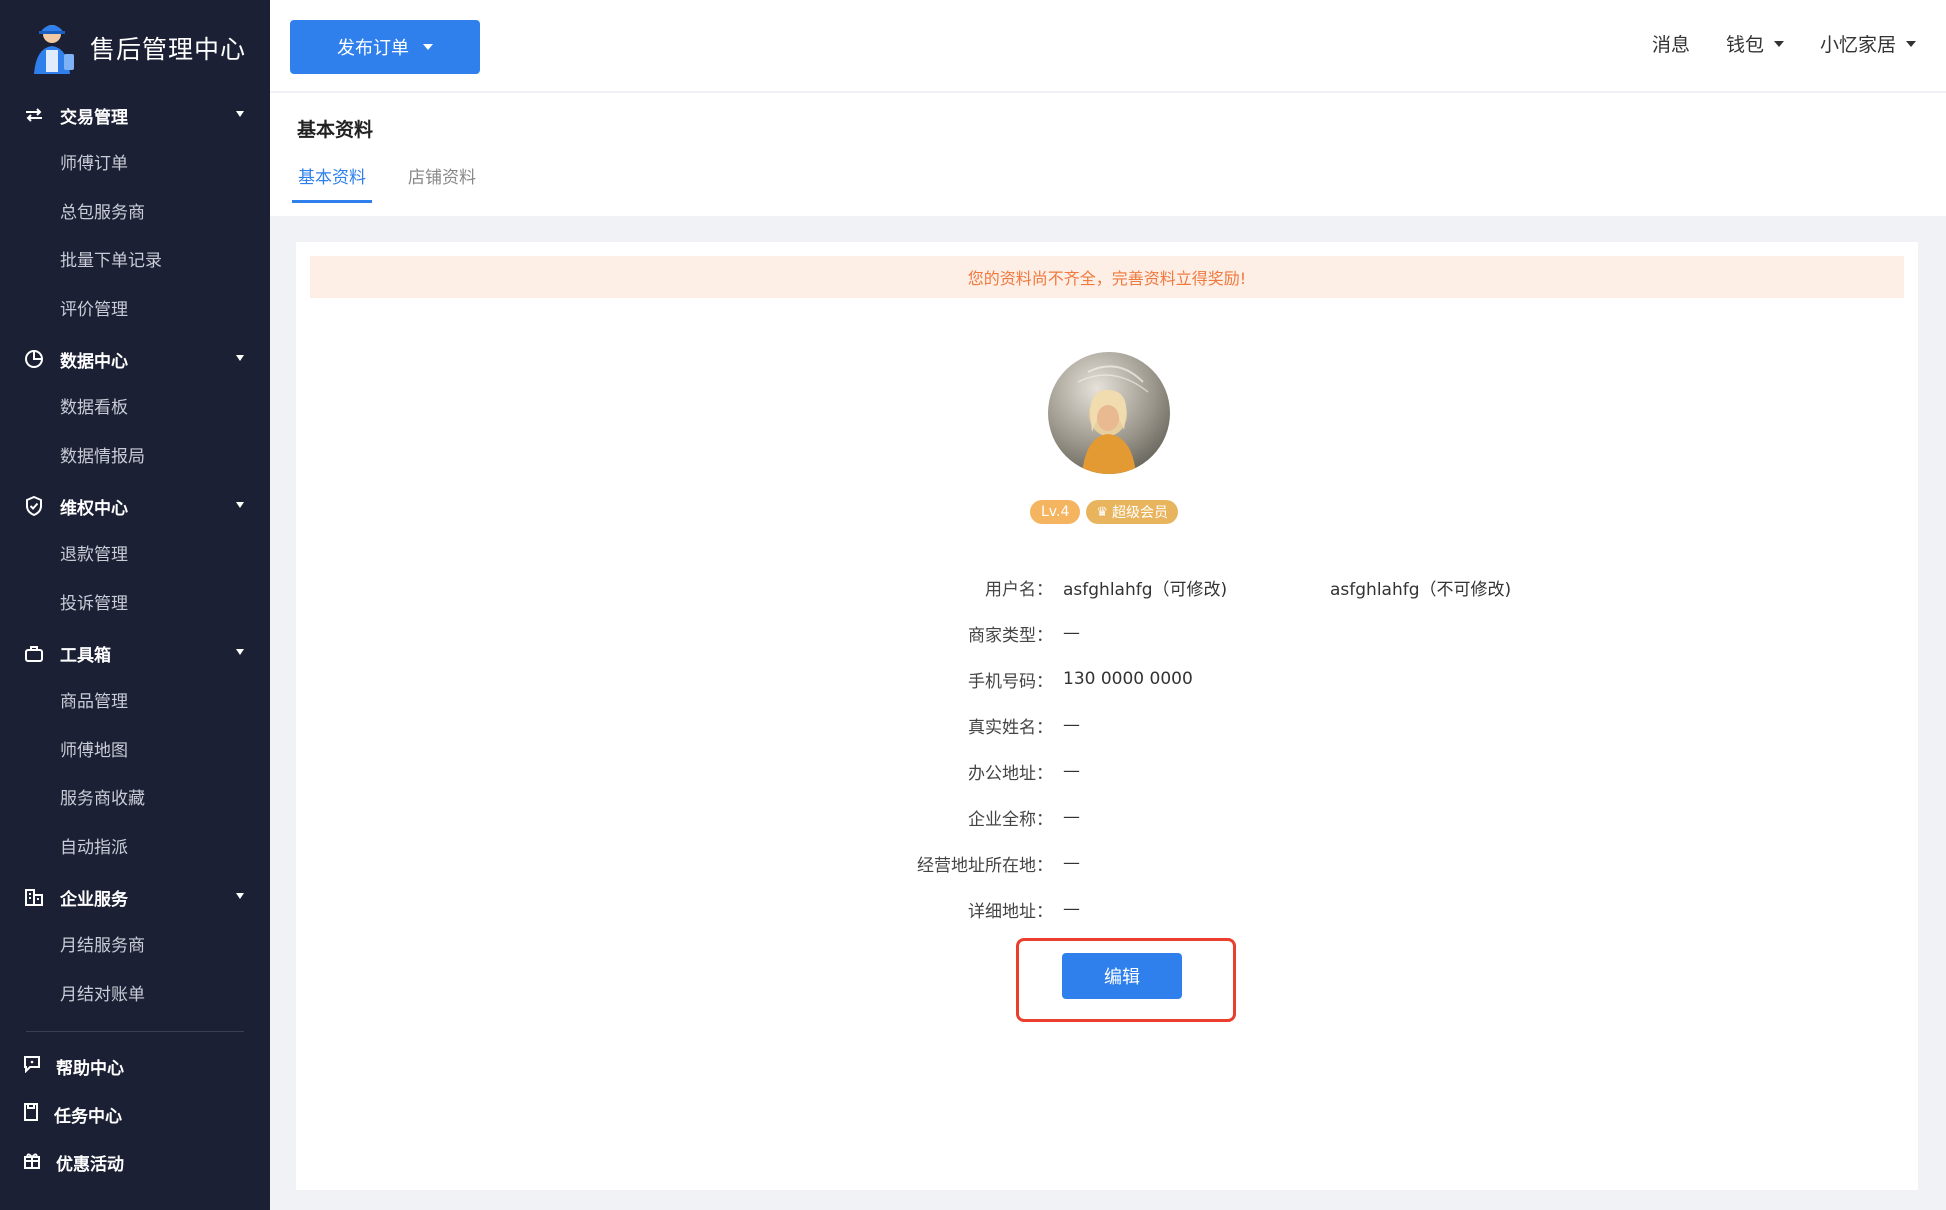 This screenshot has width=1946, height=1210. I want to click on field-label: 手机号码：, so click(1010, 681).